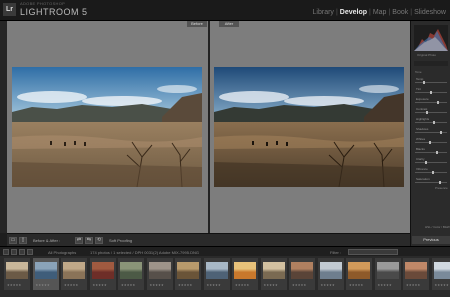  I want to click on module-slideshow: Slideshow, so click(430, 12).